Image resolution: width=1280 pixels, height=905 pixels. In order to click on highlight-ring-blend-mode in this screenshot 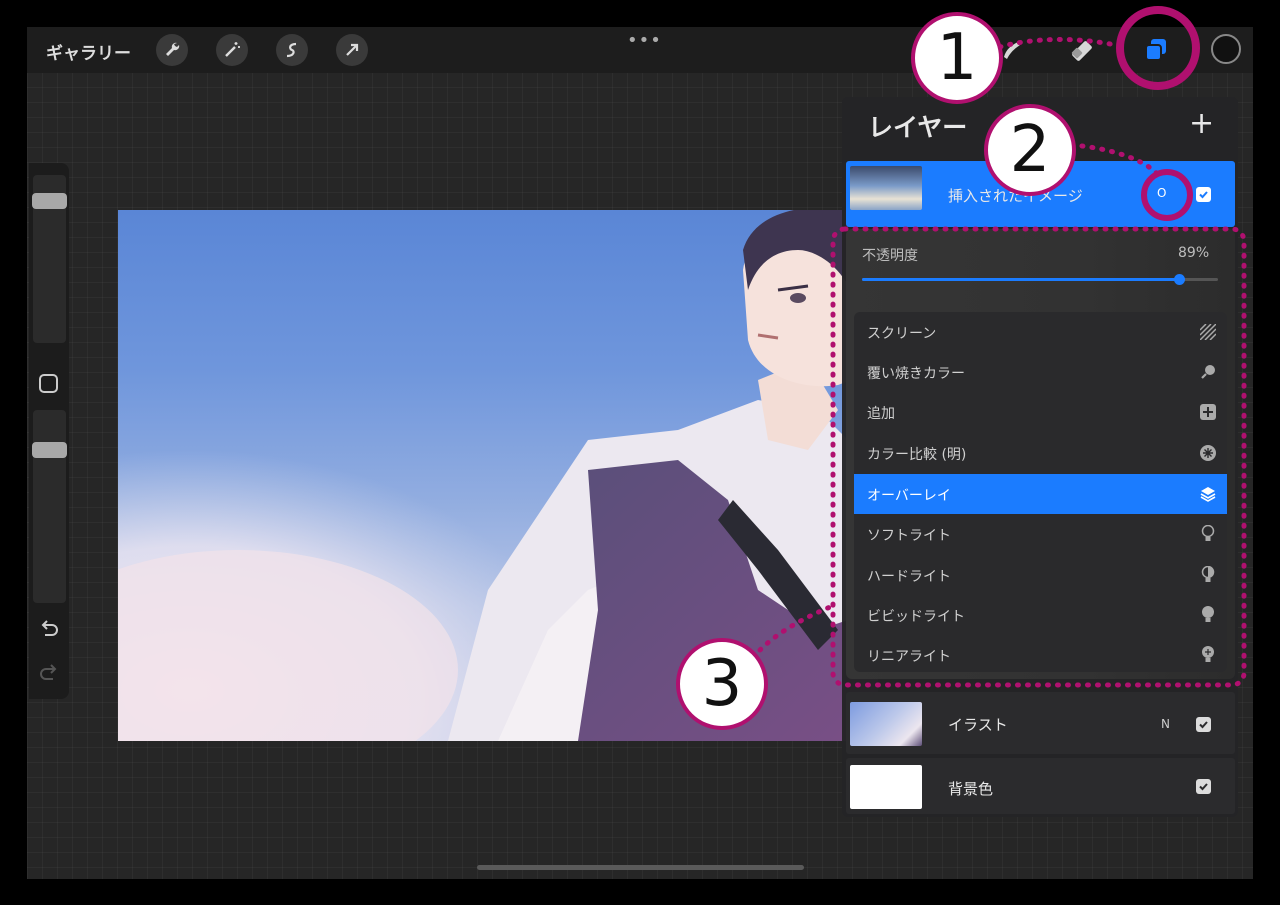, I will do `click(1167, 195)`.